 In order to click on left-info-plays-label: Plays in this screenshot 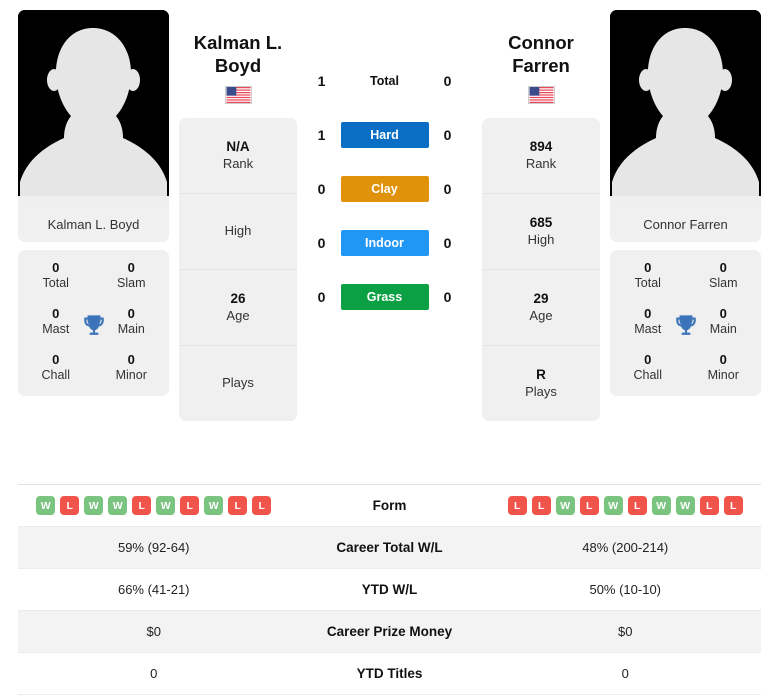, I will do `click(238, 383)`.